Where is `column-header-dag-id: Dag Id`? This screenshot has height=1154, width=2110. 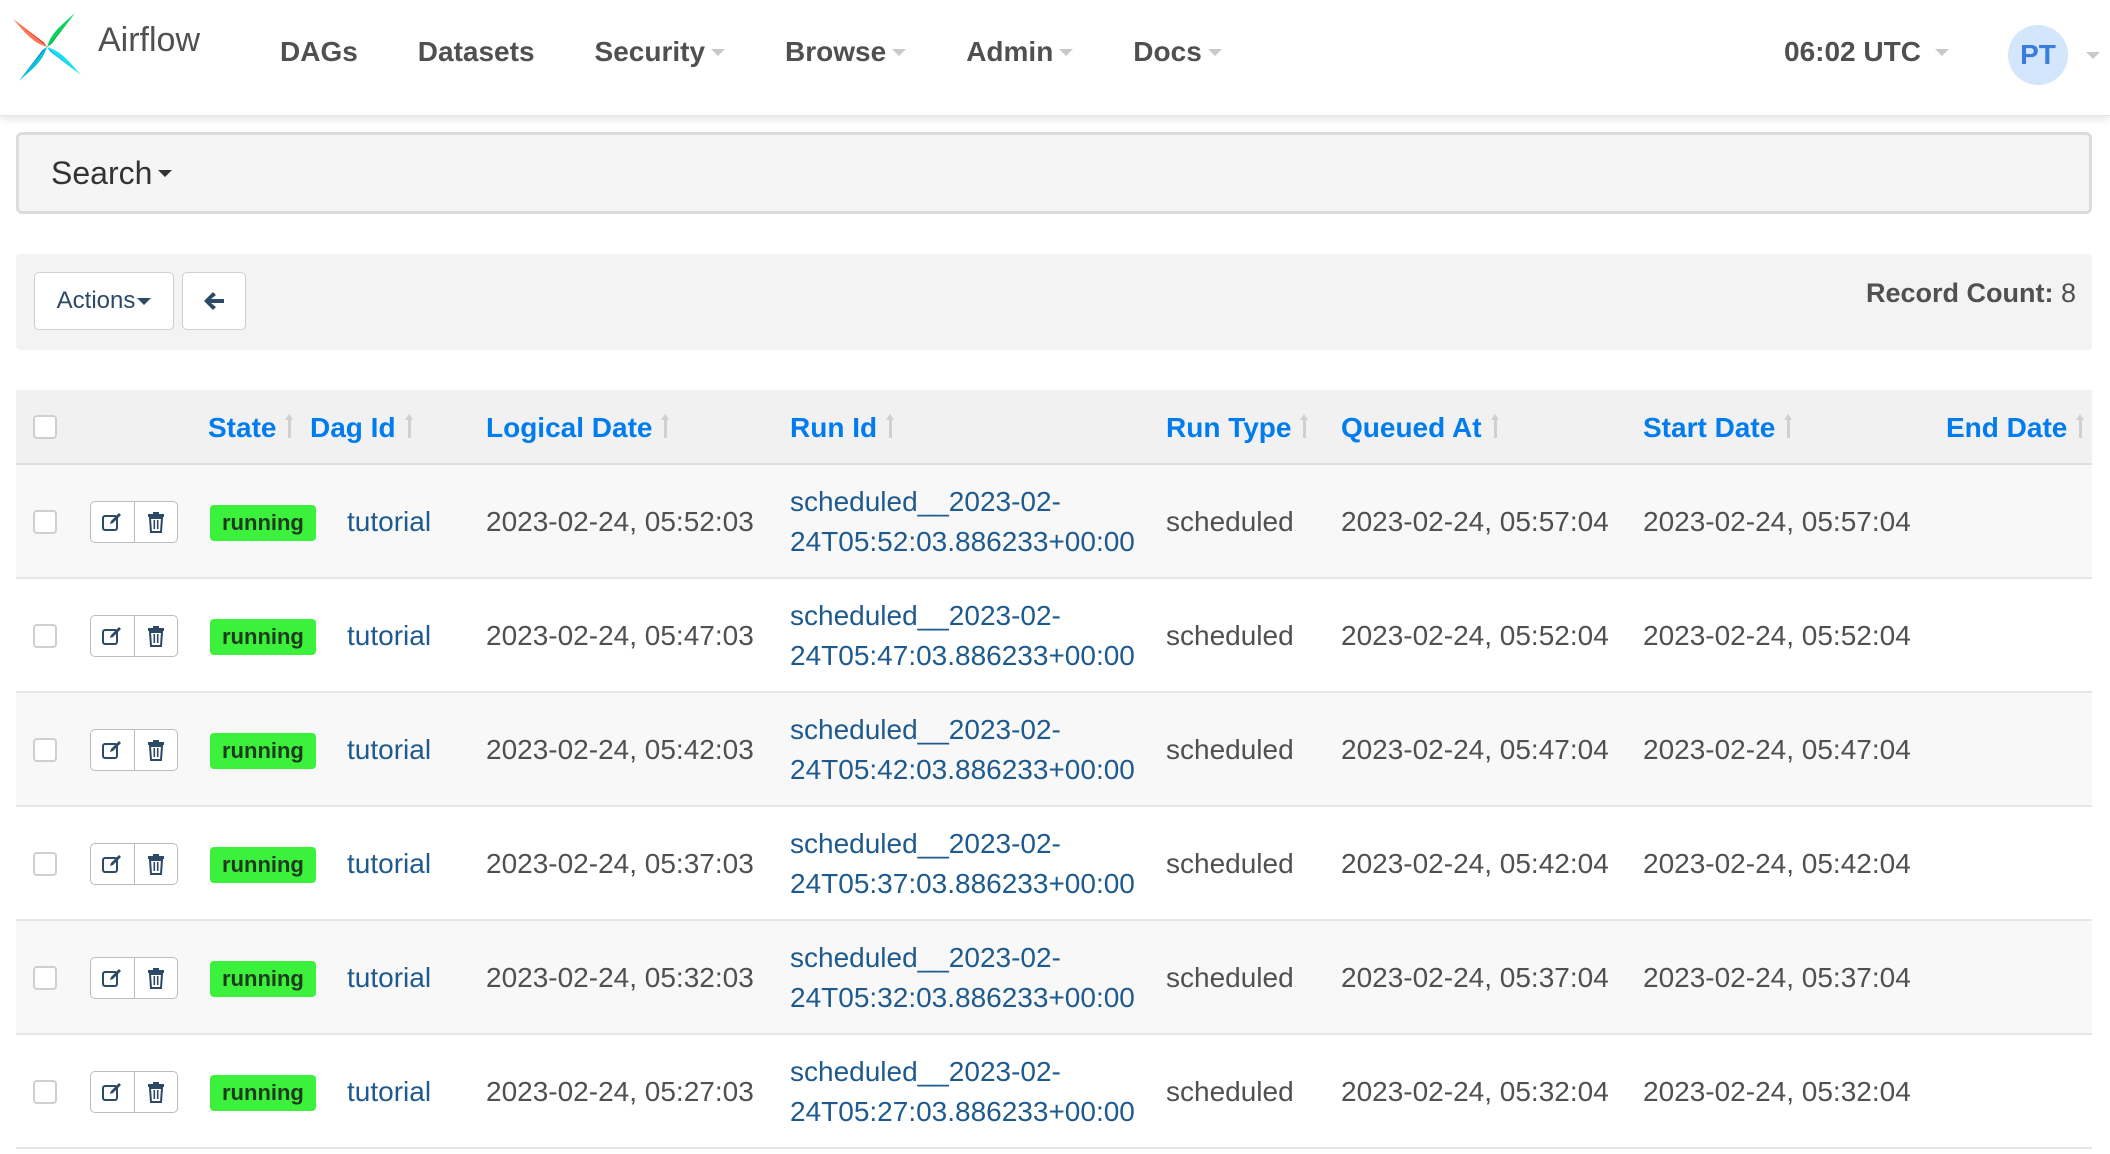
column-header-dag-id: Dag Id is located at coordinates (362, 427).